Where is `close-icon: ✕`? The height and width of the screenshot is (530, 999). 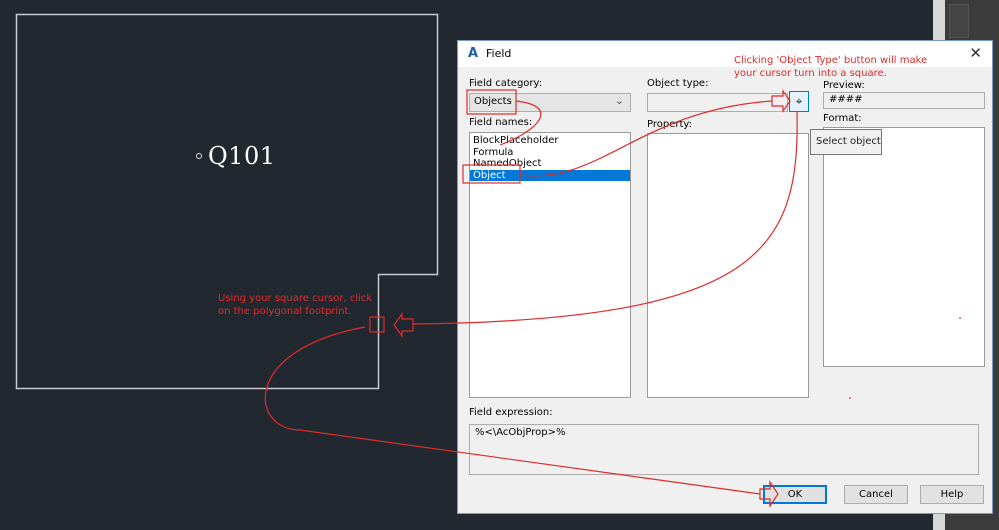 close-icon: ✕ is located at coordinates (975, 53).